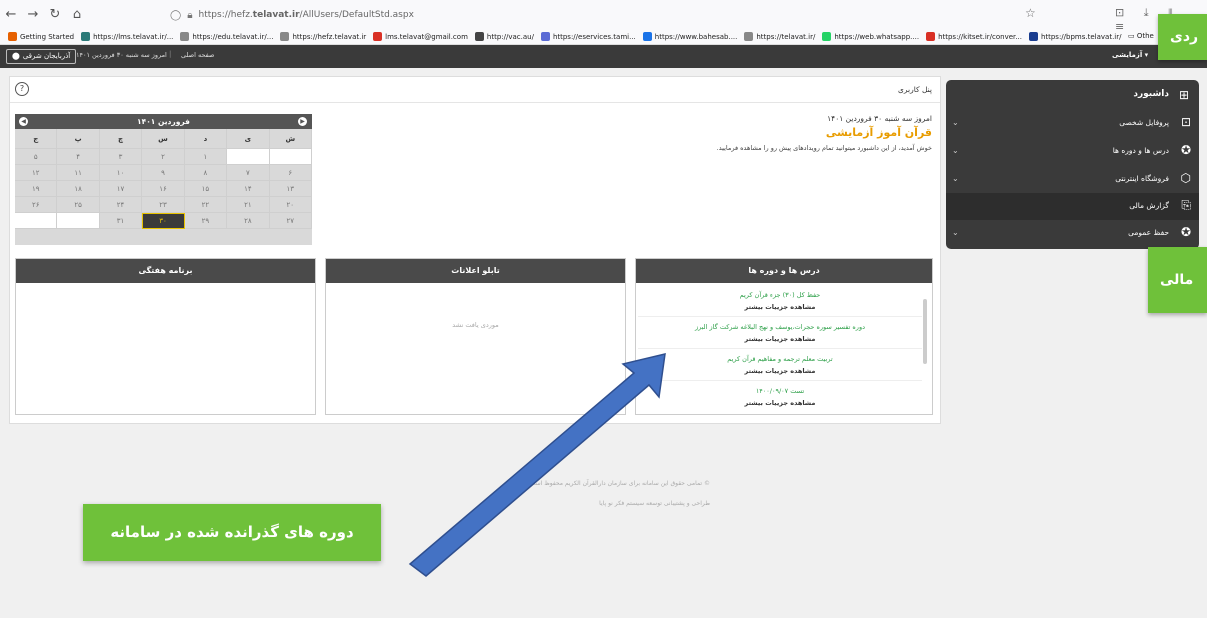 This screenshot has height=618, width=1207. What do you see at coordinates (232, 532) in the screenshot?
I see `annotation-callout: دوره های گذرانده شده در سامانه` at bounding box center [232, 532].